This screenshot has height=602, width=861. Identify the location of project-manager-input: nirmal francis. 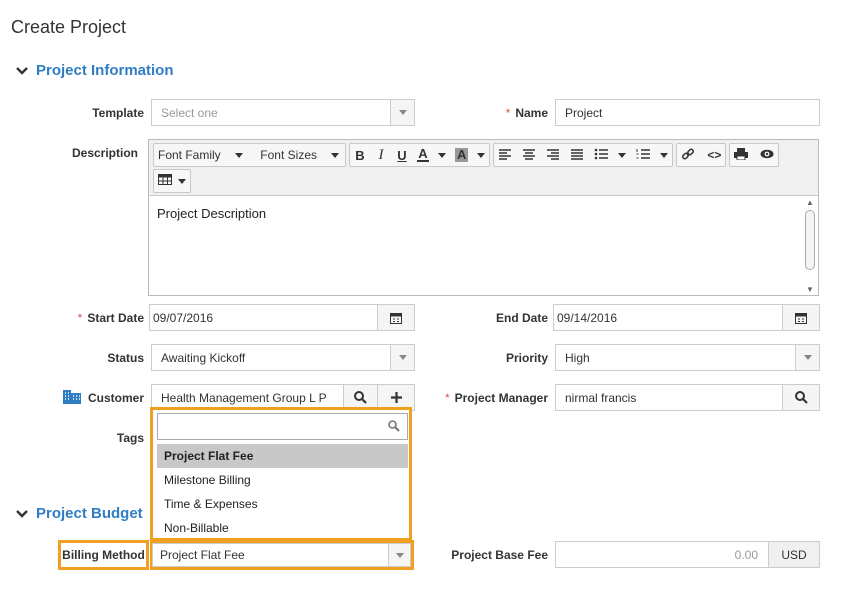
(687, 397).